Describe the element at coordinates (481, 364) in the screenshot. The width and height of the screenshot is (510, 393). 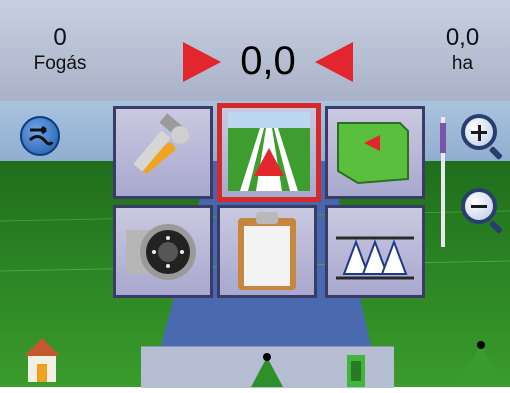
I see `vehicle-position-icon` at that location.